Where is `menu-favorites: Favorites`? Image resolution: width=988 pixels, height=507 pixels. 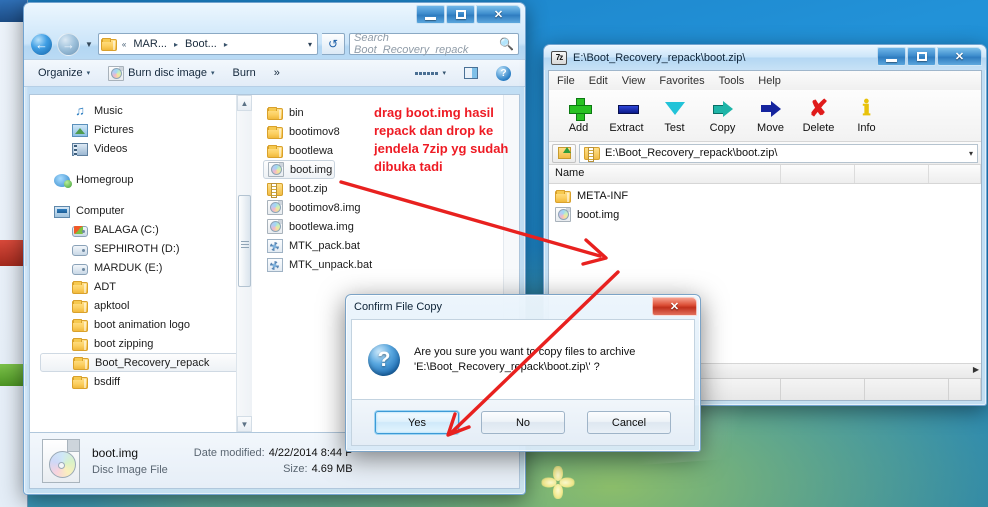 menu-favorites: Favorites is located at coordinates (681, 81).